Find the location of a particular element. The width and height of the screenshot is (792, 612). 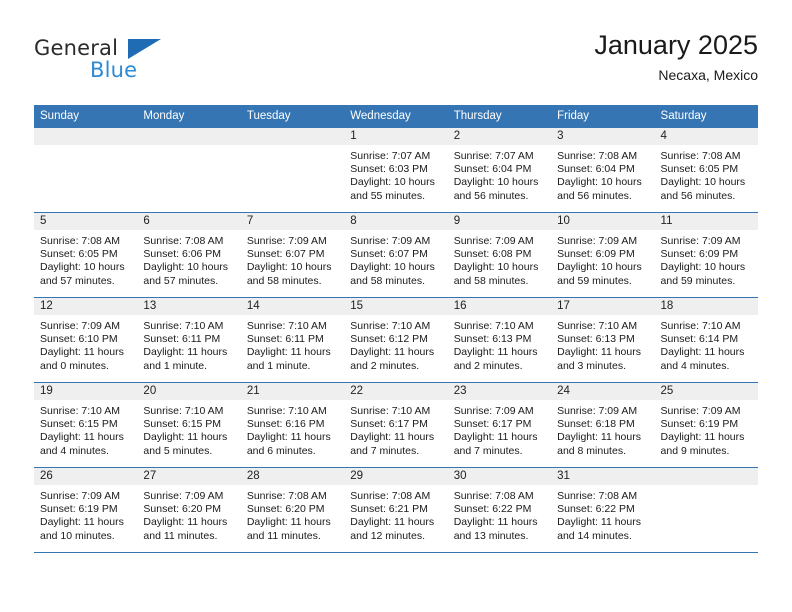

daylight-text-line2: and 2 minutes. is located at coordinates (488, 365).